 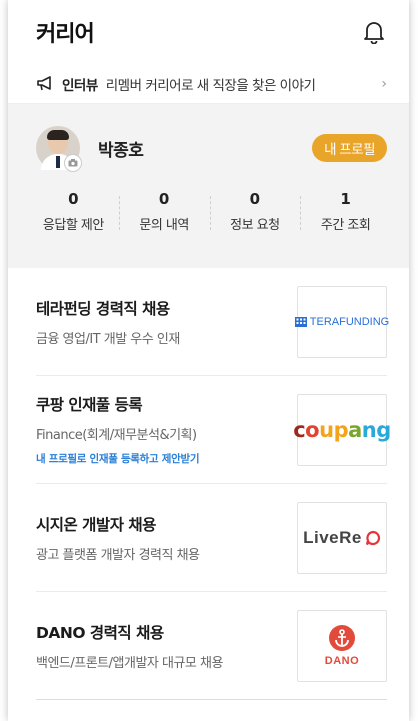 What do you see at coordinates (345, 199) in the screenshot?
I see `stat-value: 1` at bounding box center [345, 199].